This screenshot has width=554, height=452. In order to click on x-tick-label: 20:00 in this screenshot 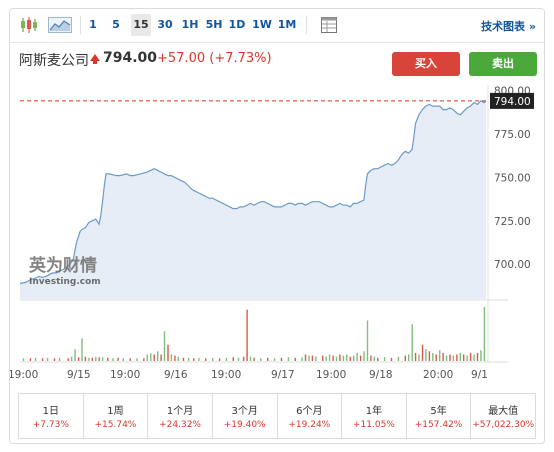, I will do `click(438, 375)`.